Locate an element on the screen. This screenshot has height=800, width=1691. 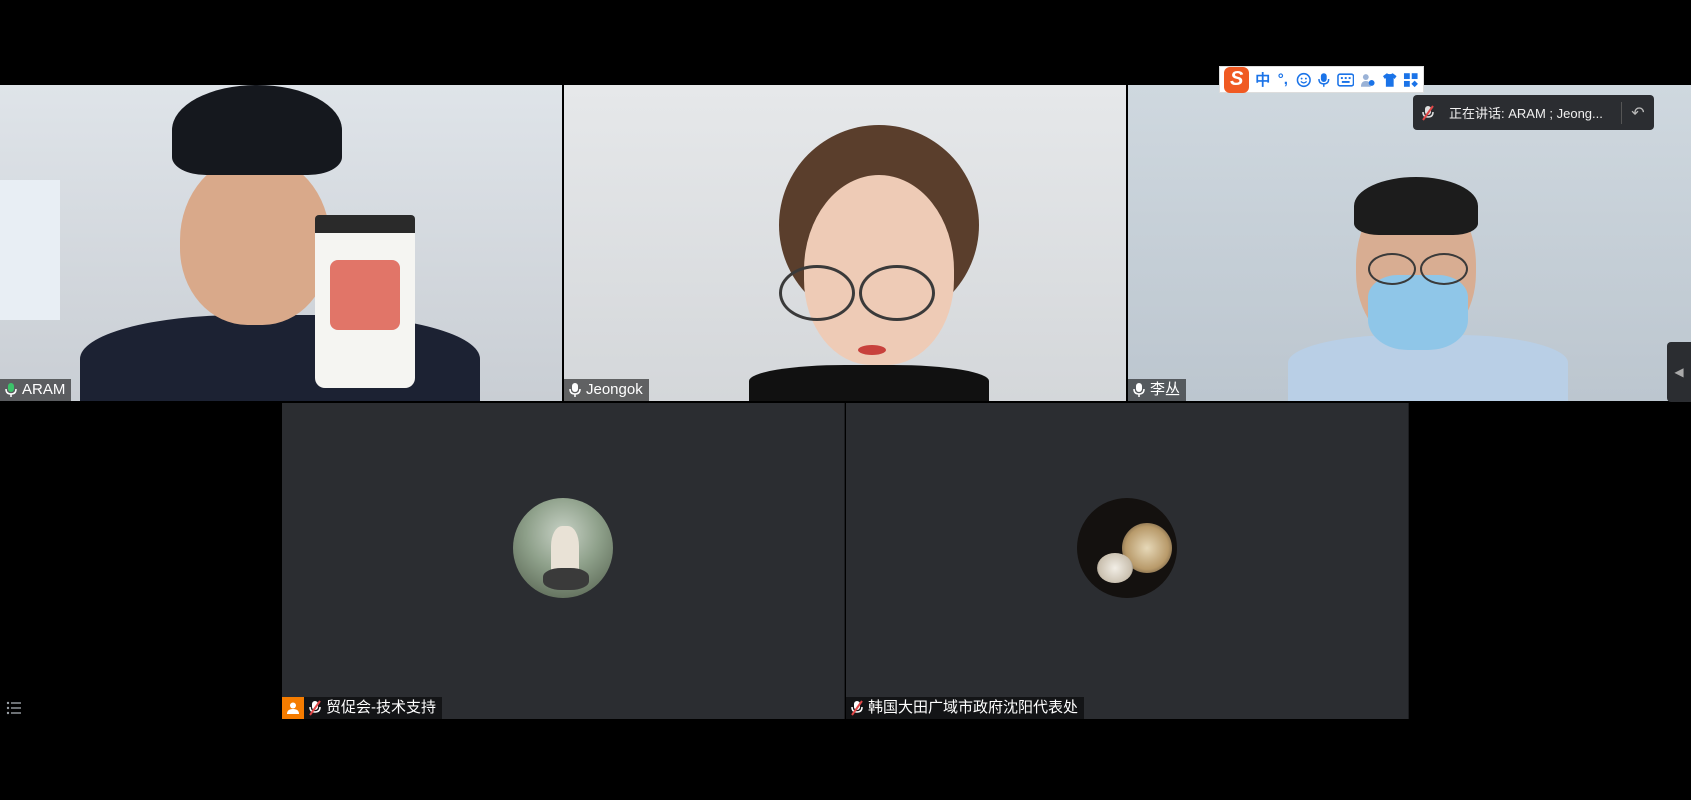
ime-mode-toggle: 中 is located at coordinates (1262, 79).